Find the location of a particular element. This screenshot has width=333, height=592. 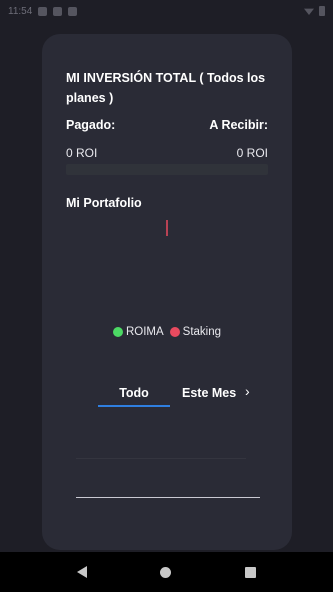

legend-label-staking: Staking is located at coordinates (202, 332).